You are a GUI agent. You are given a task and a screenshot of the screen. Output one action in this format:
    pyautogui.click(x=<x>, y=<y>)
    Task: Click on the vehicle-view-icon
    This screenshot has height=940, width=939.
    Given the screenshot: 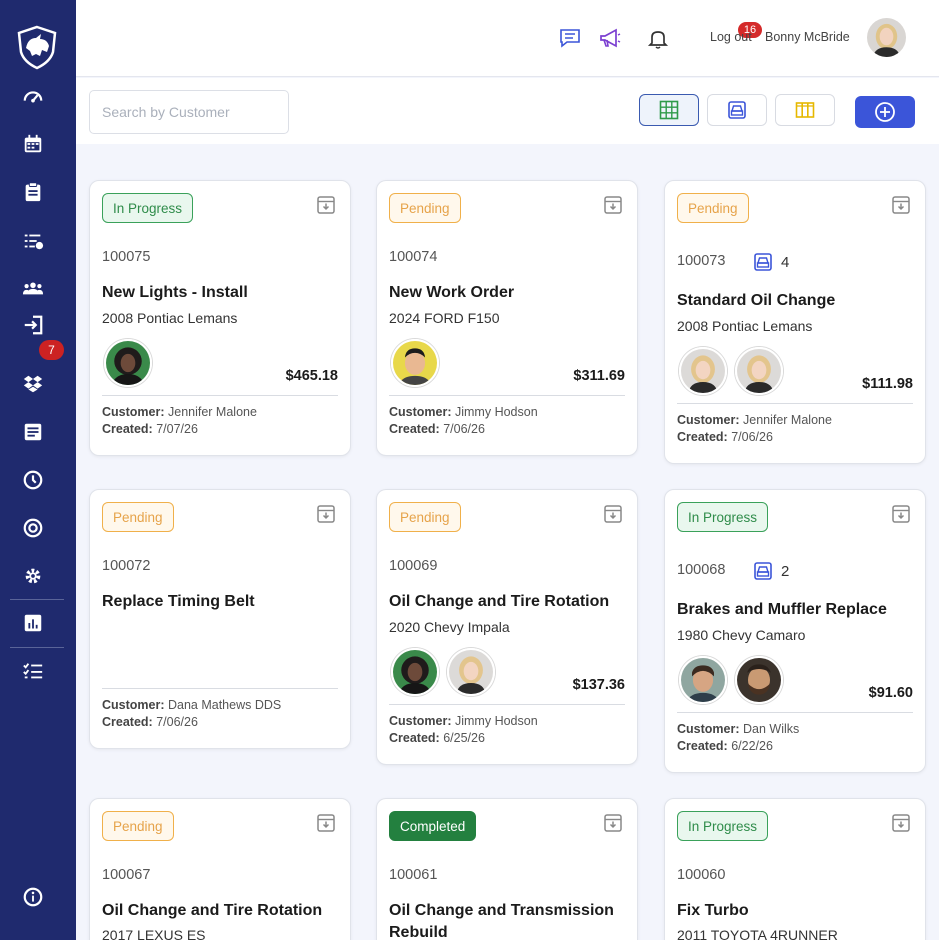 What is the action you would take?
    pyautogui.click(x=737, y=110)
    